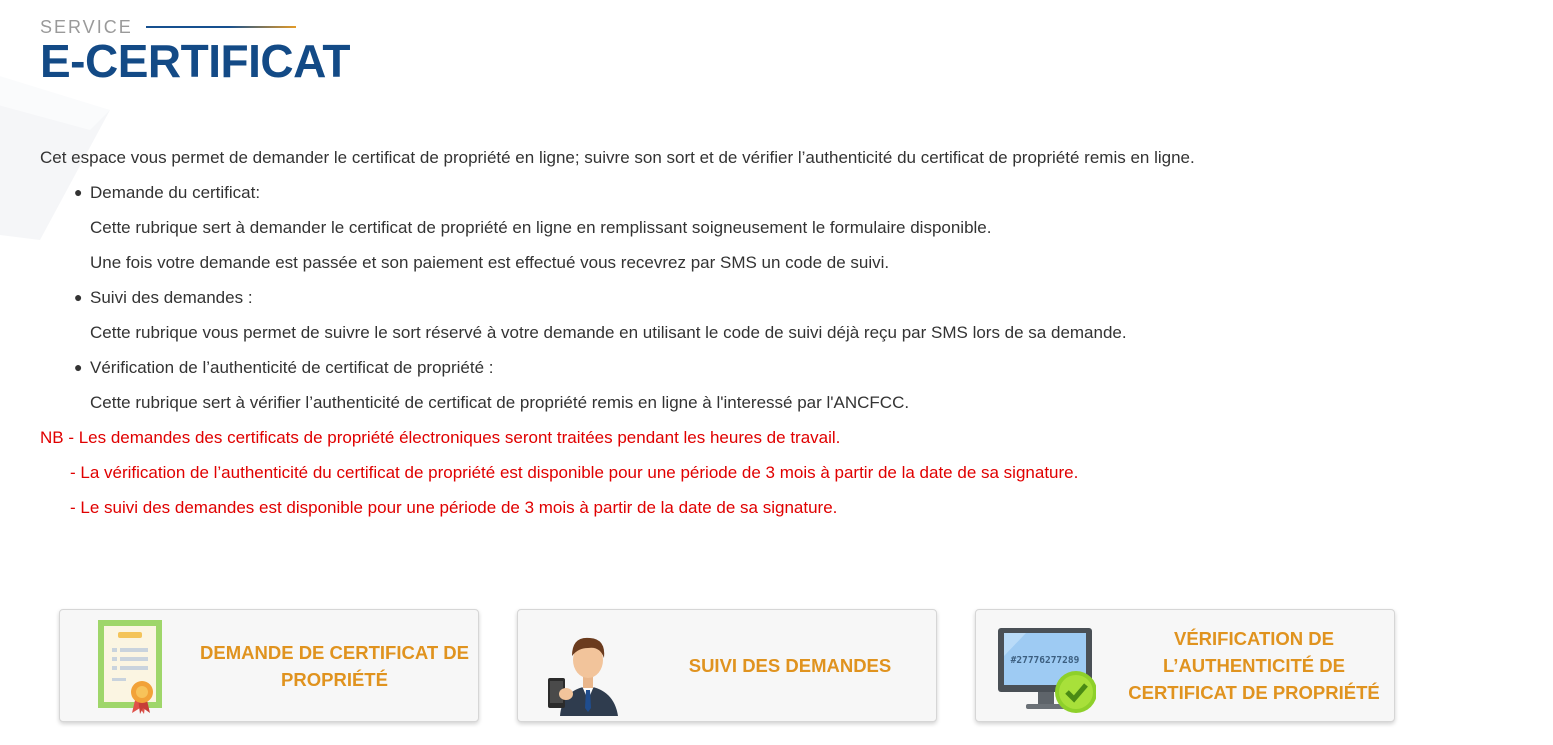 This screenshot has width=1553, height=745. I want to click on monitor-check-icon: #27776277289, so click(1047, 670).